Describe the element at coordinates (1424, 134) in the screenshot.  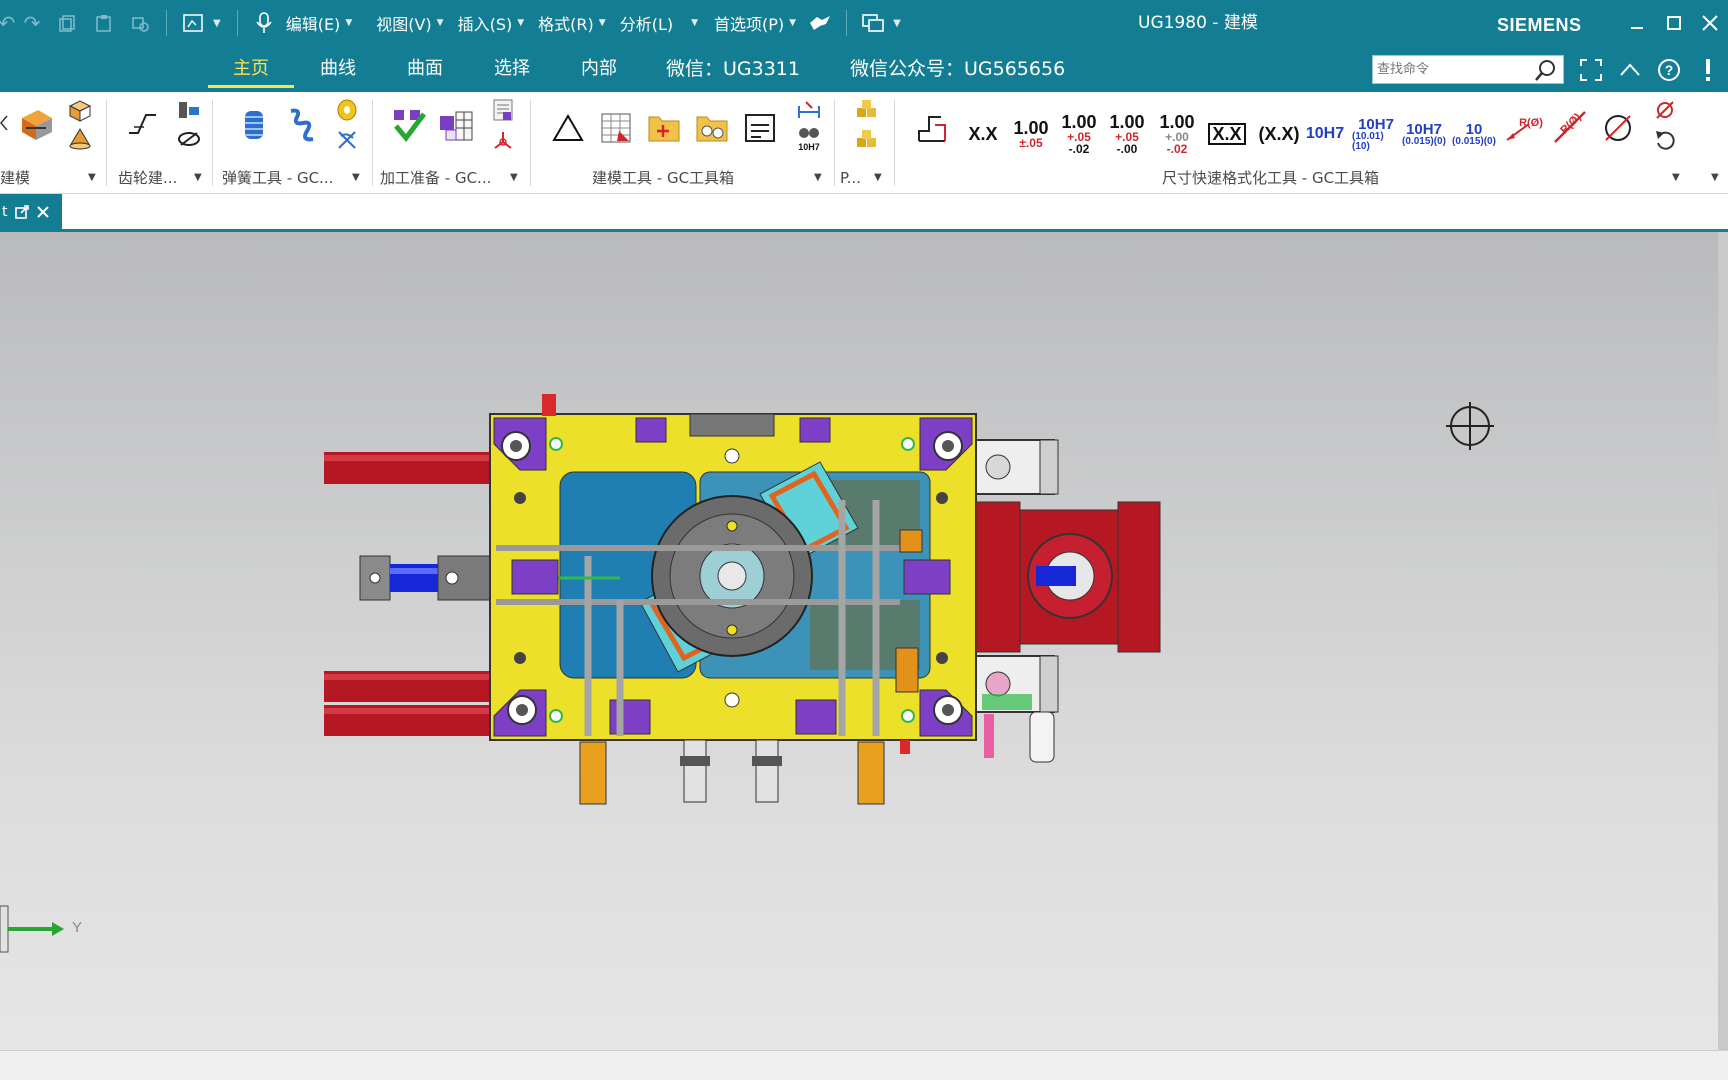
I see `format-fit-deviation-button: 10H7 (0.015)(0)` at that location.